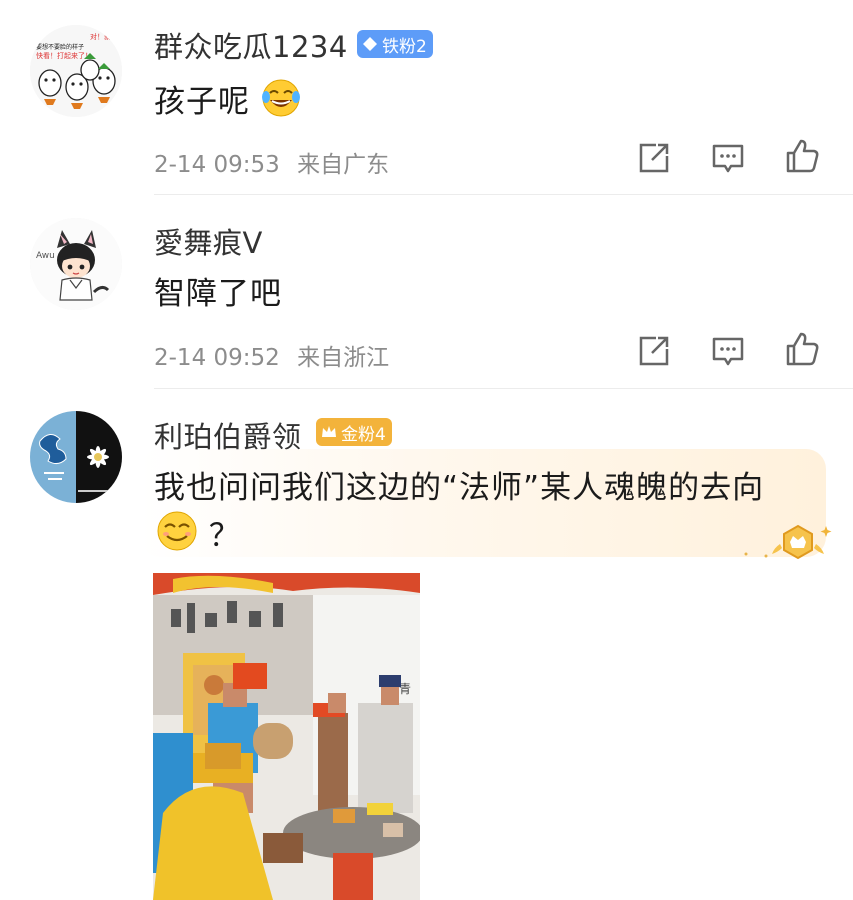 This screenshot has height=900, width=853. Describe the element at coordinates (404, 46) in the screenshot. I see `badge-label: 铁粉2` at that location.